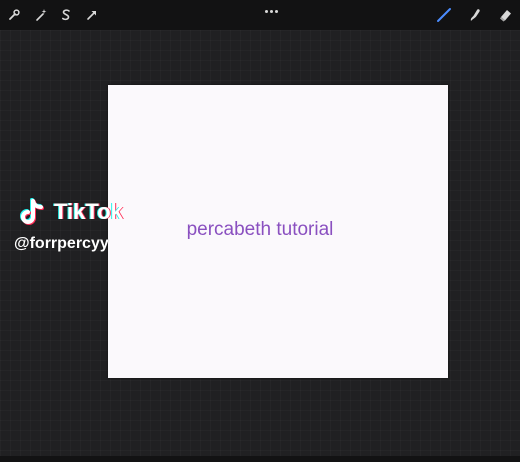 The height and width of the screenshot is (462, 520). I want to click on magic-wand-icon, so click(41, 15).